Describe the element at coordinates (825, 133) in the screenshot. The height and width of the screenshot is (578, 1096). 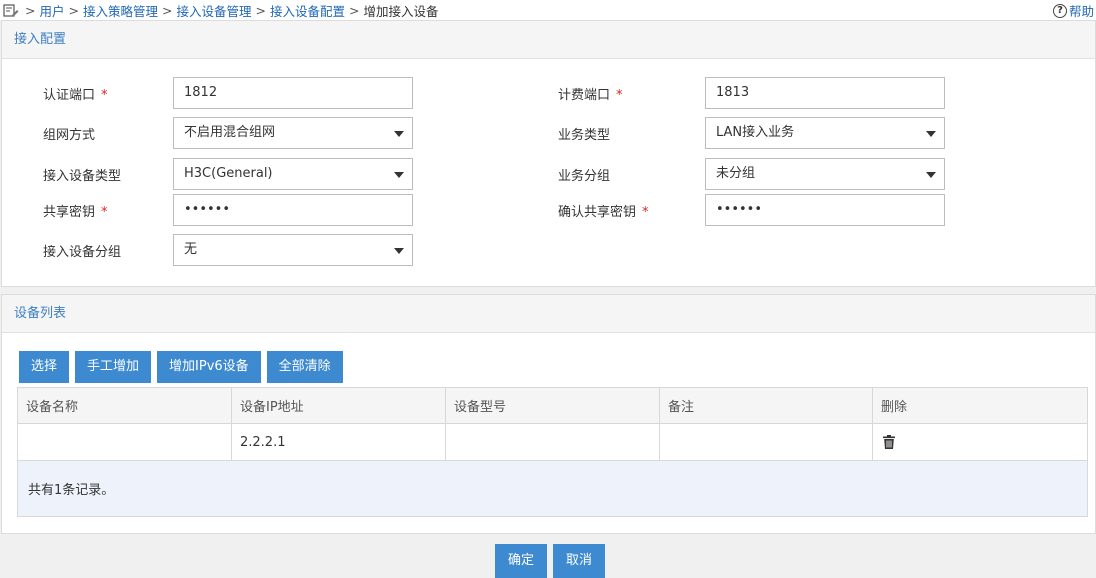
I see `service-type-select: LAN接入业务` at that location.